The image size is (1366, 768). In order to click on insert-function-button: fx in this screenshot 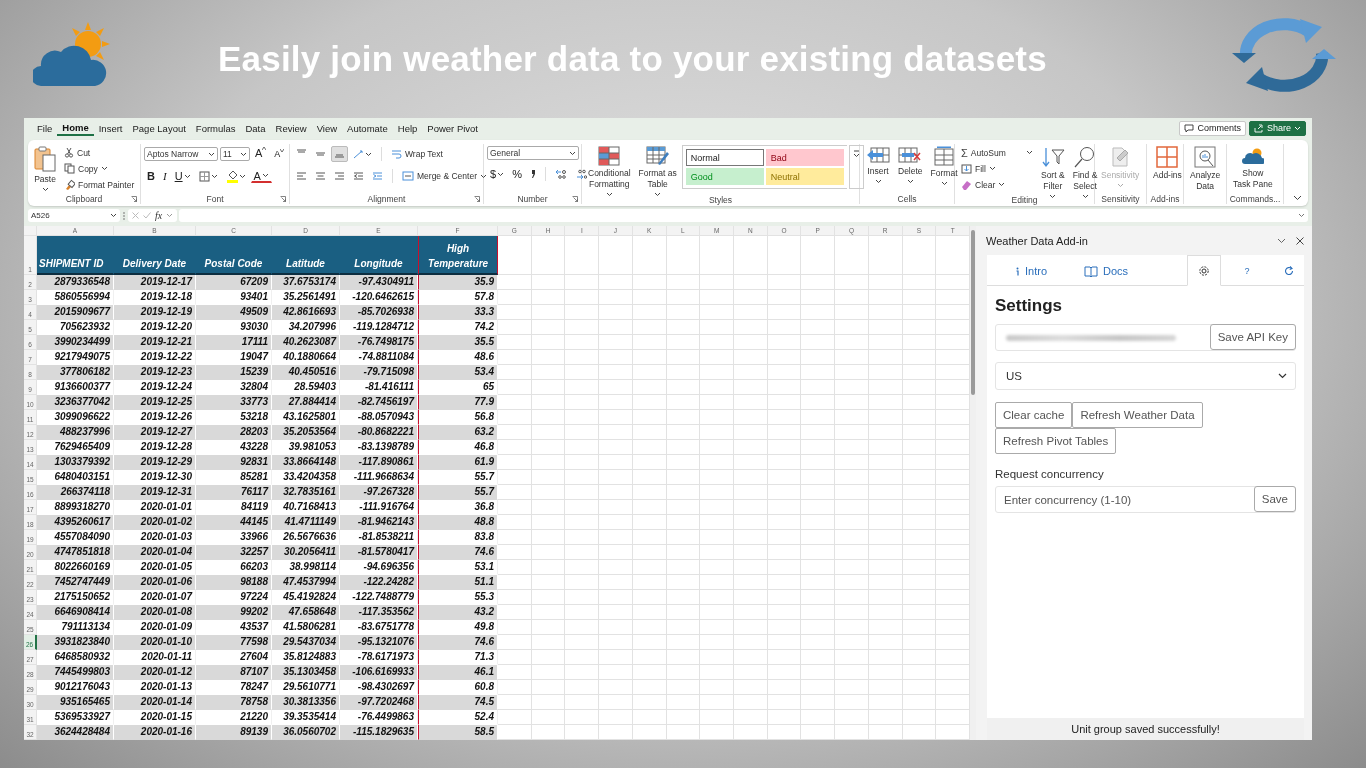, I will do `click(159, 215)`.